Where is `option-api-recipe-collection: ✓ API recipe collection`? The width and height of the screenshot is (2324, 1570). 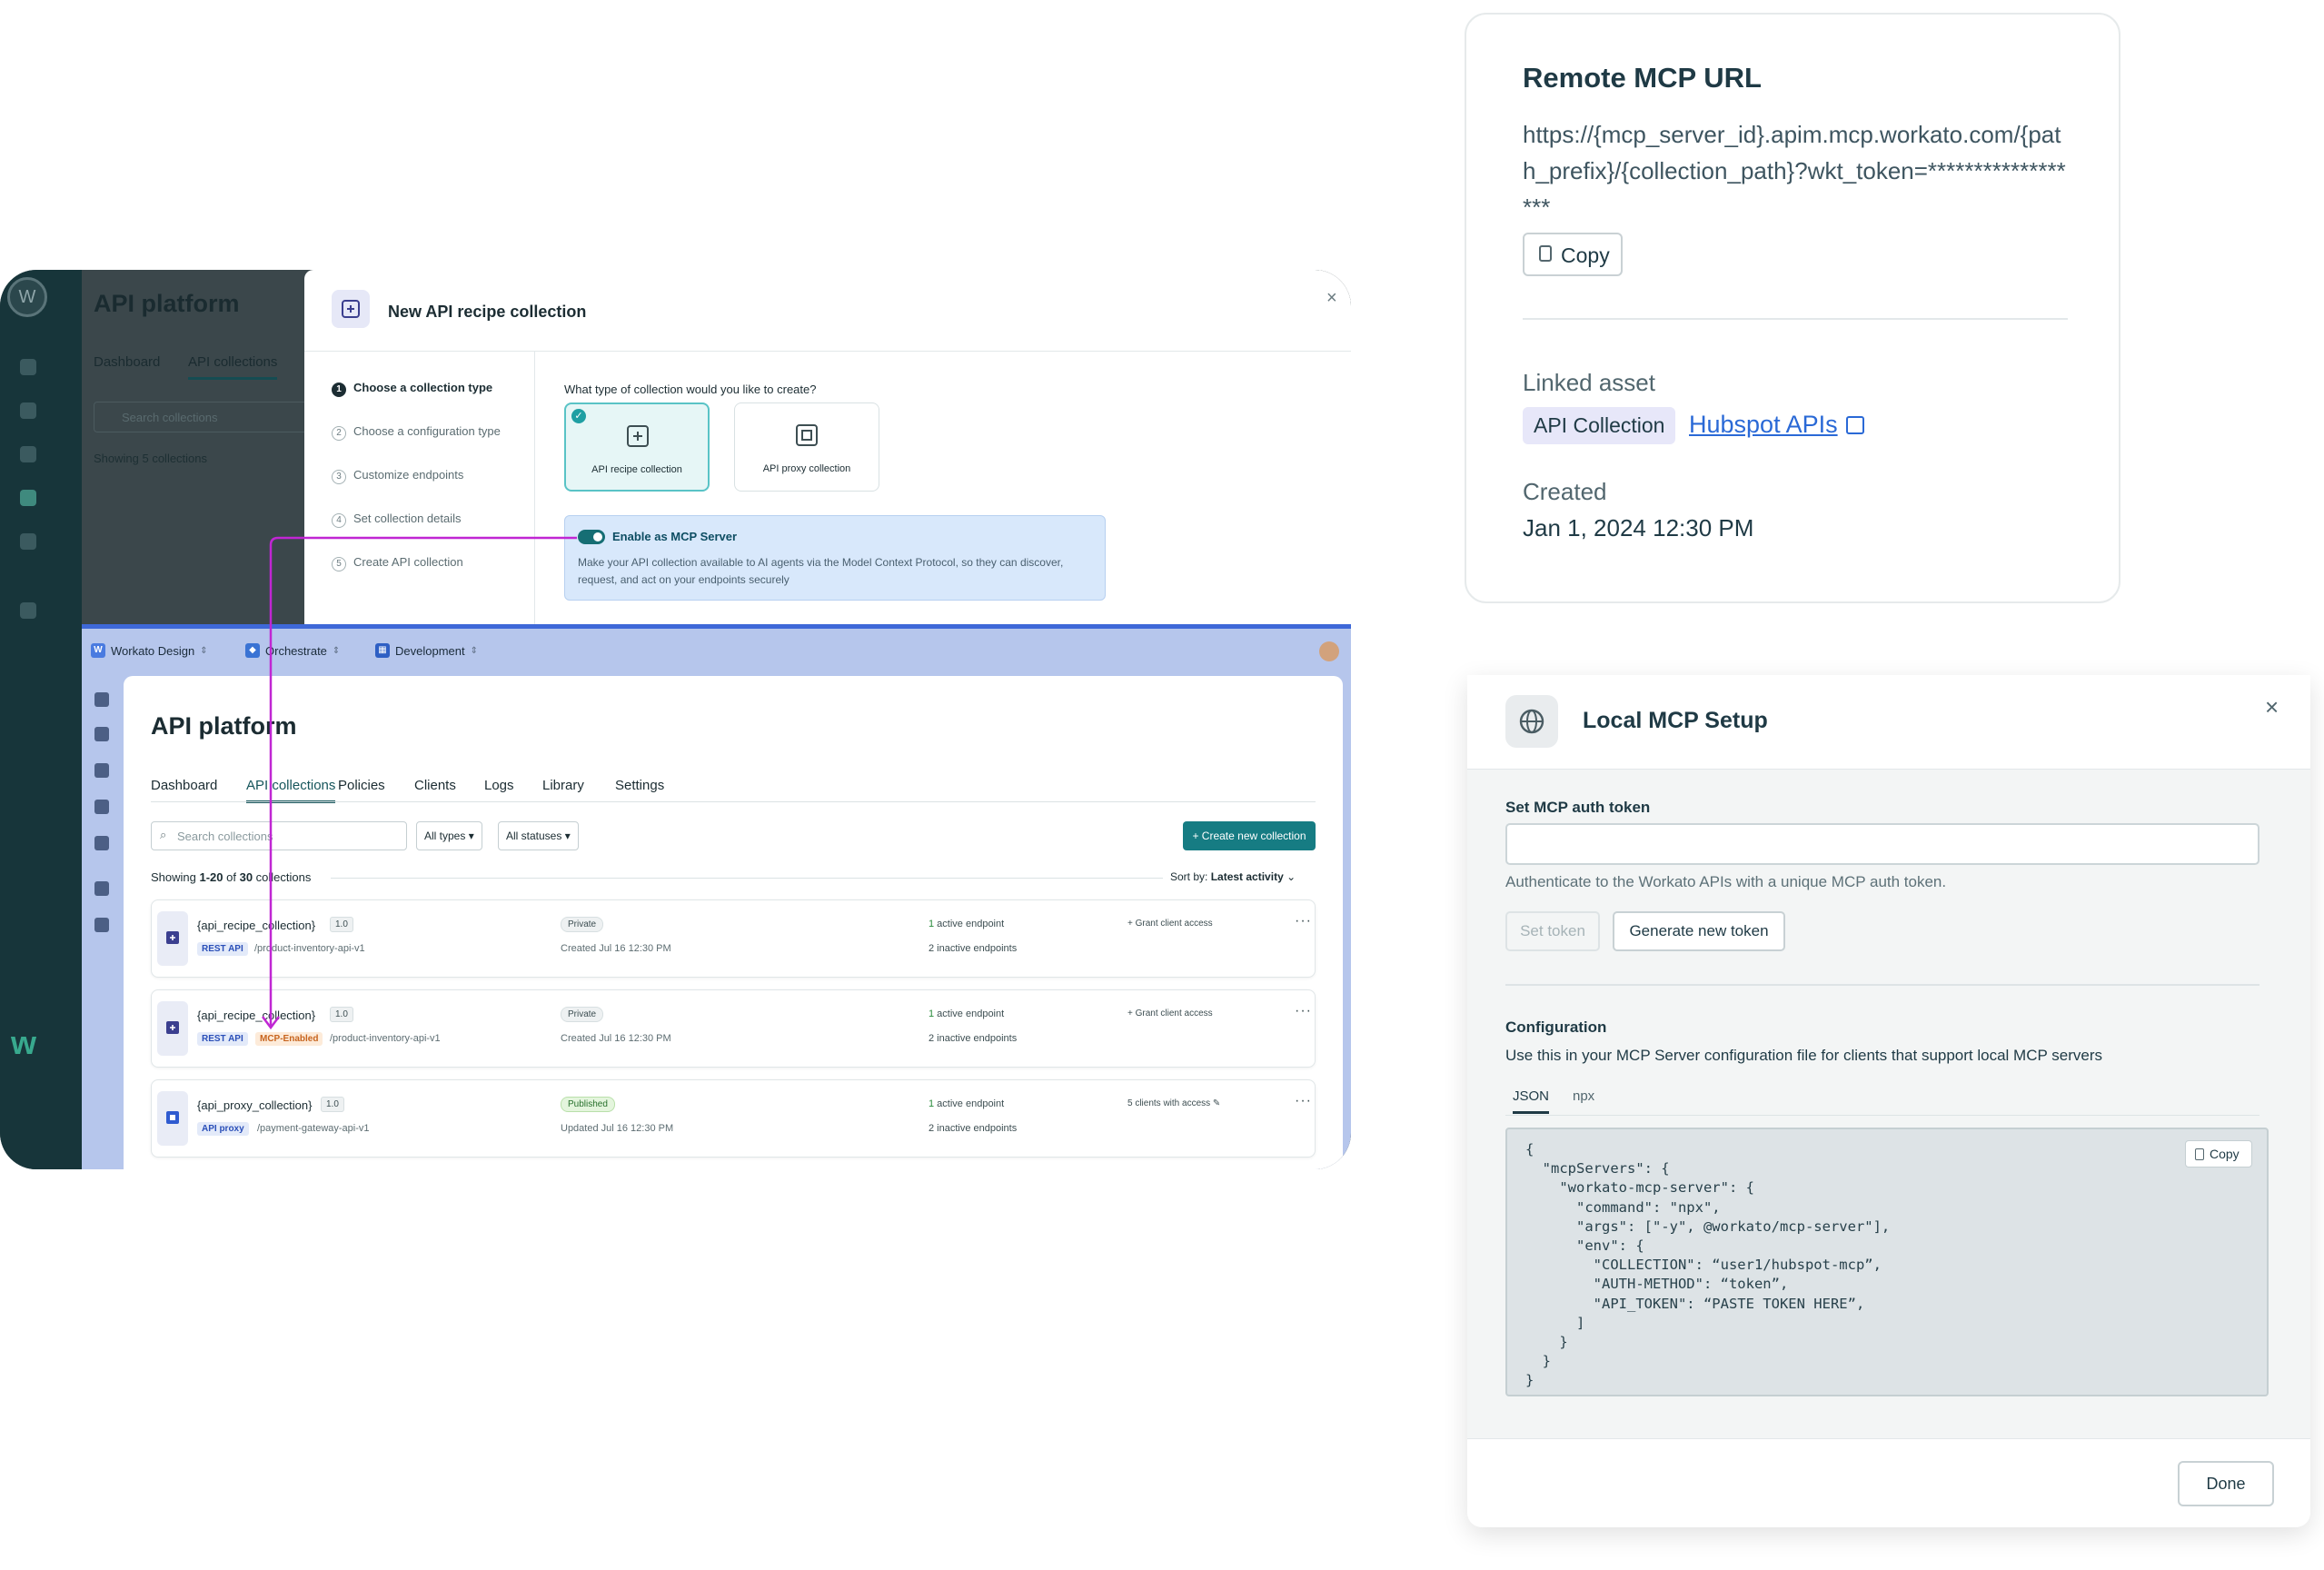 option-api-recipe-collection: ✓ API recipe collection is located at coordinates (637, 447).